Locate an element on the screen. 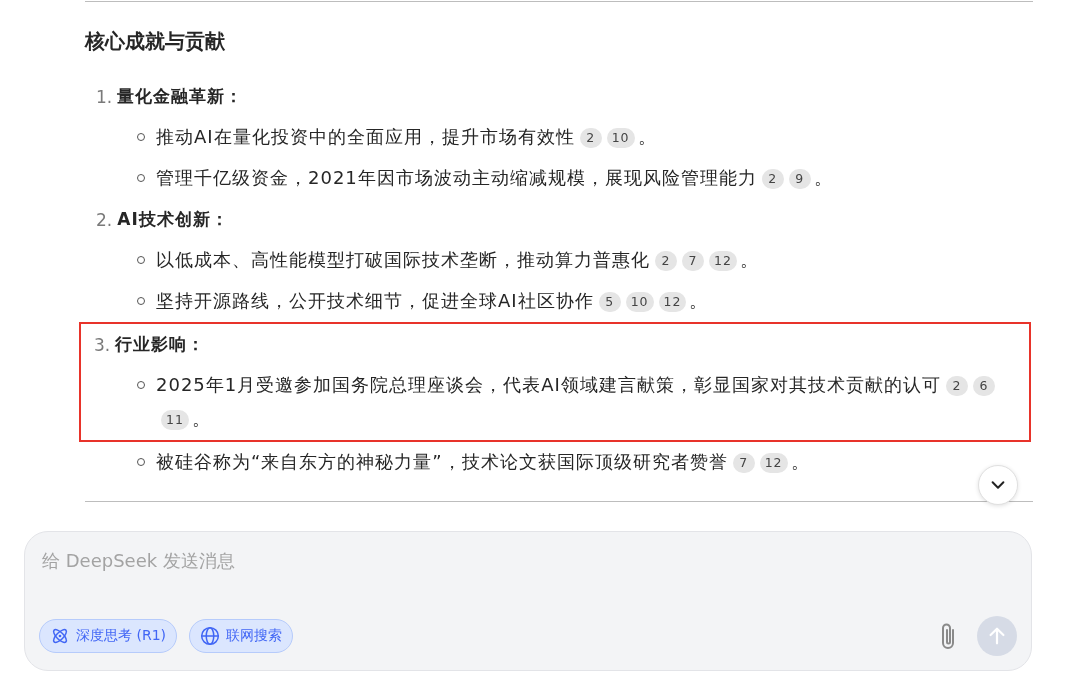 The height and width of the screenshot is (675, 1080). citation-badge: 11 is located at coordinates (175, 420).